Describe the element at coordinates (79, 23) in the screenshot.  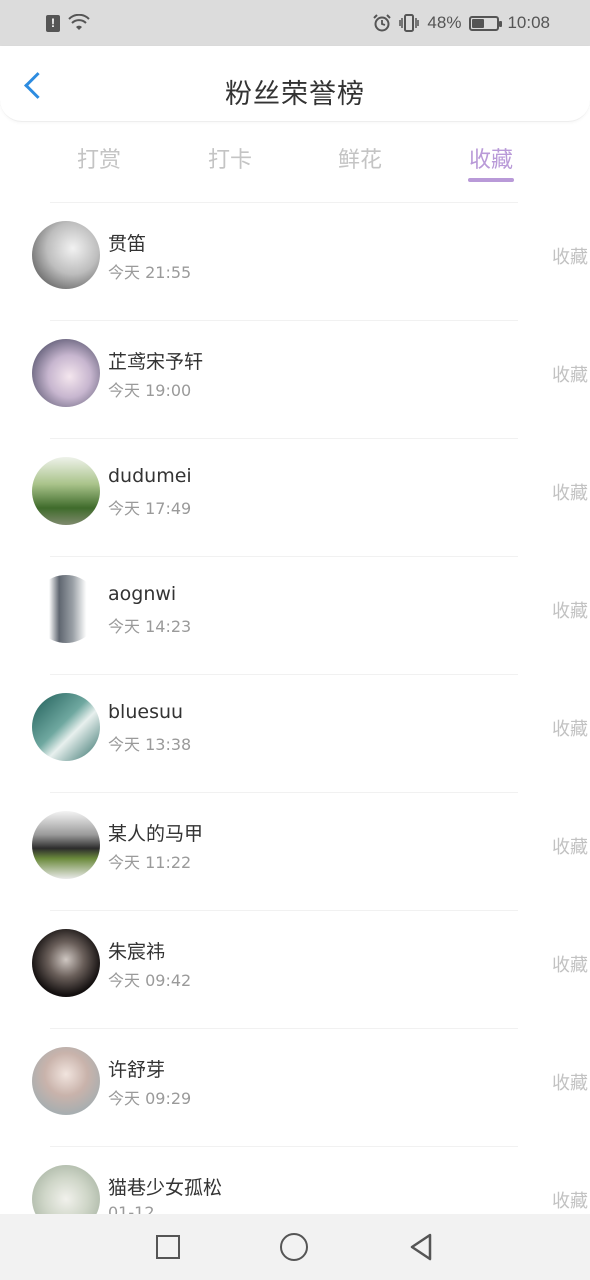
I see `wifi-icon` at that location.